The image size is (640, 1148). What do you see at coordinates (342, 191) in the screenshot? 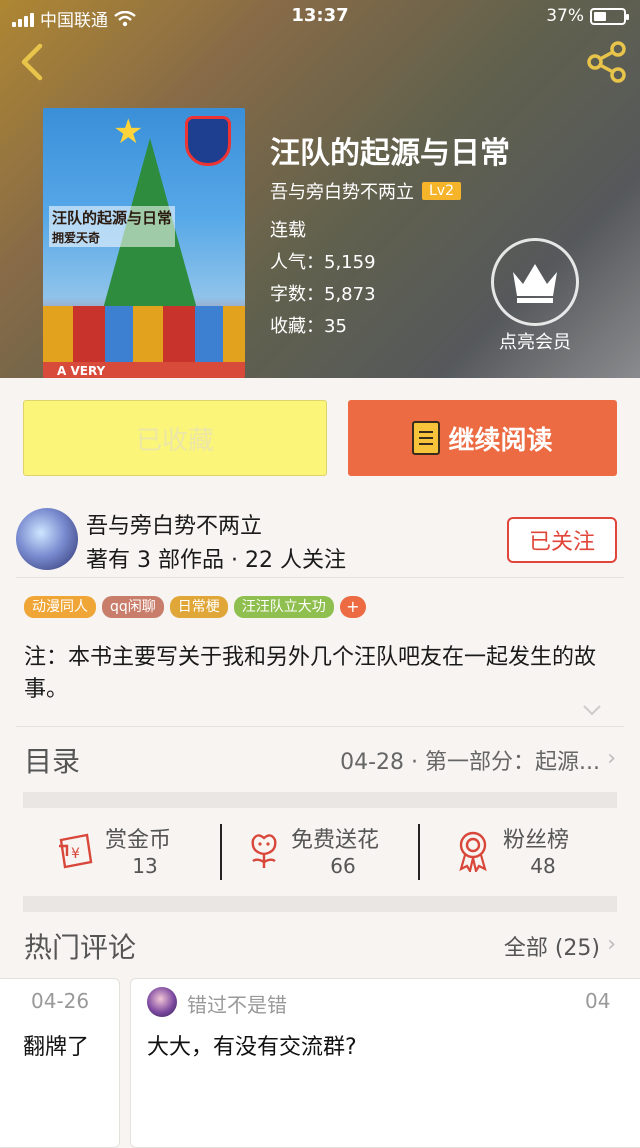
I see `book-author: 吾与旁白势不两立` at bounding box center [342, 191].